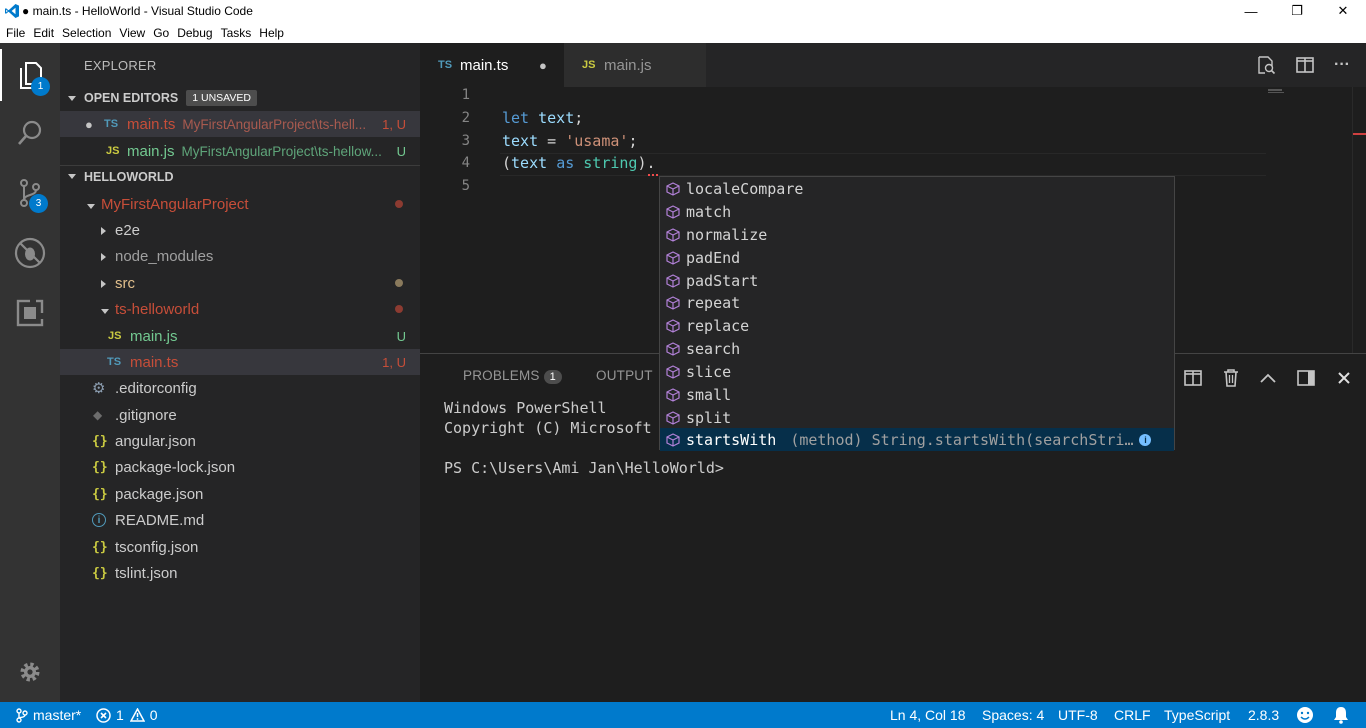  What do you see at coordinates (72, 98) in the screenshot?
I see `chevron-down-icon` at bounding box center [72, 98].